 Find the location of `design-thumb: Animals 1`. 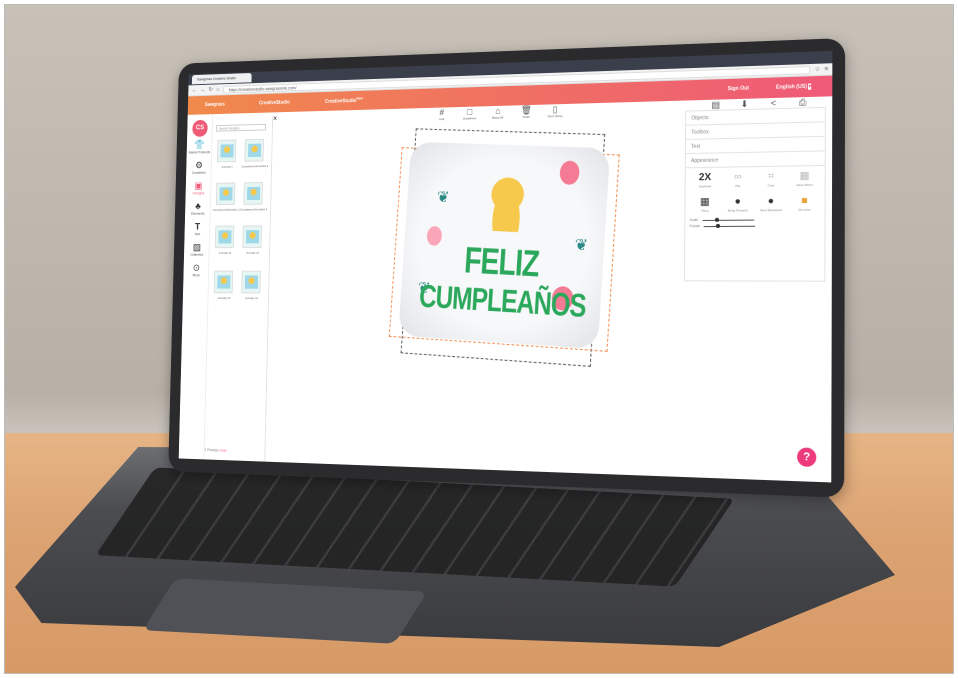

design-thumb: Animals 1 is located at coordinates (226, 151).